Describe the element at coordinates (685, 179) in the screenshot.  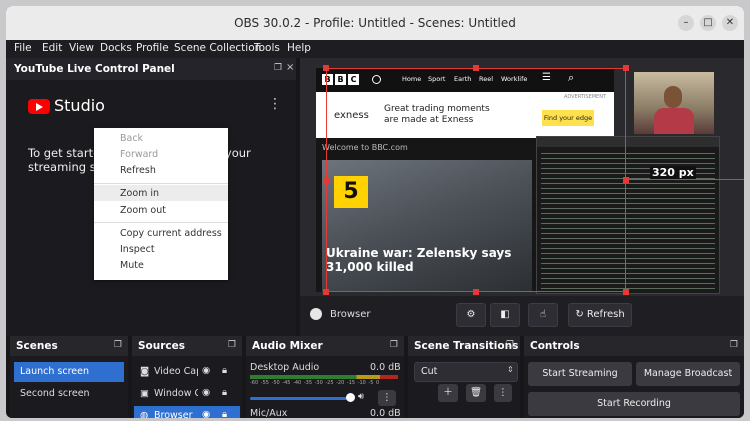
I see `distance-guide-line` at that location.